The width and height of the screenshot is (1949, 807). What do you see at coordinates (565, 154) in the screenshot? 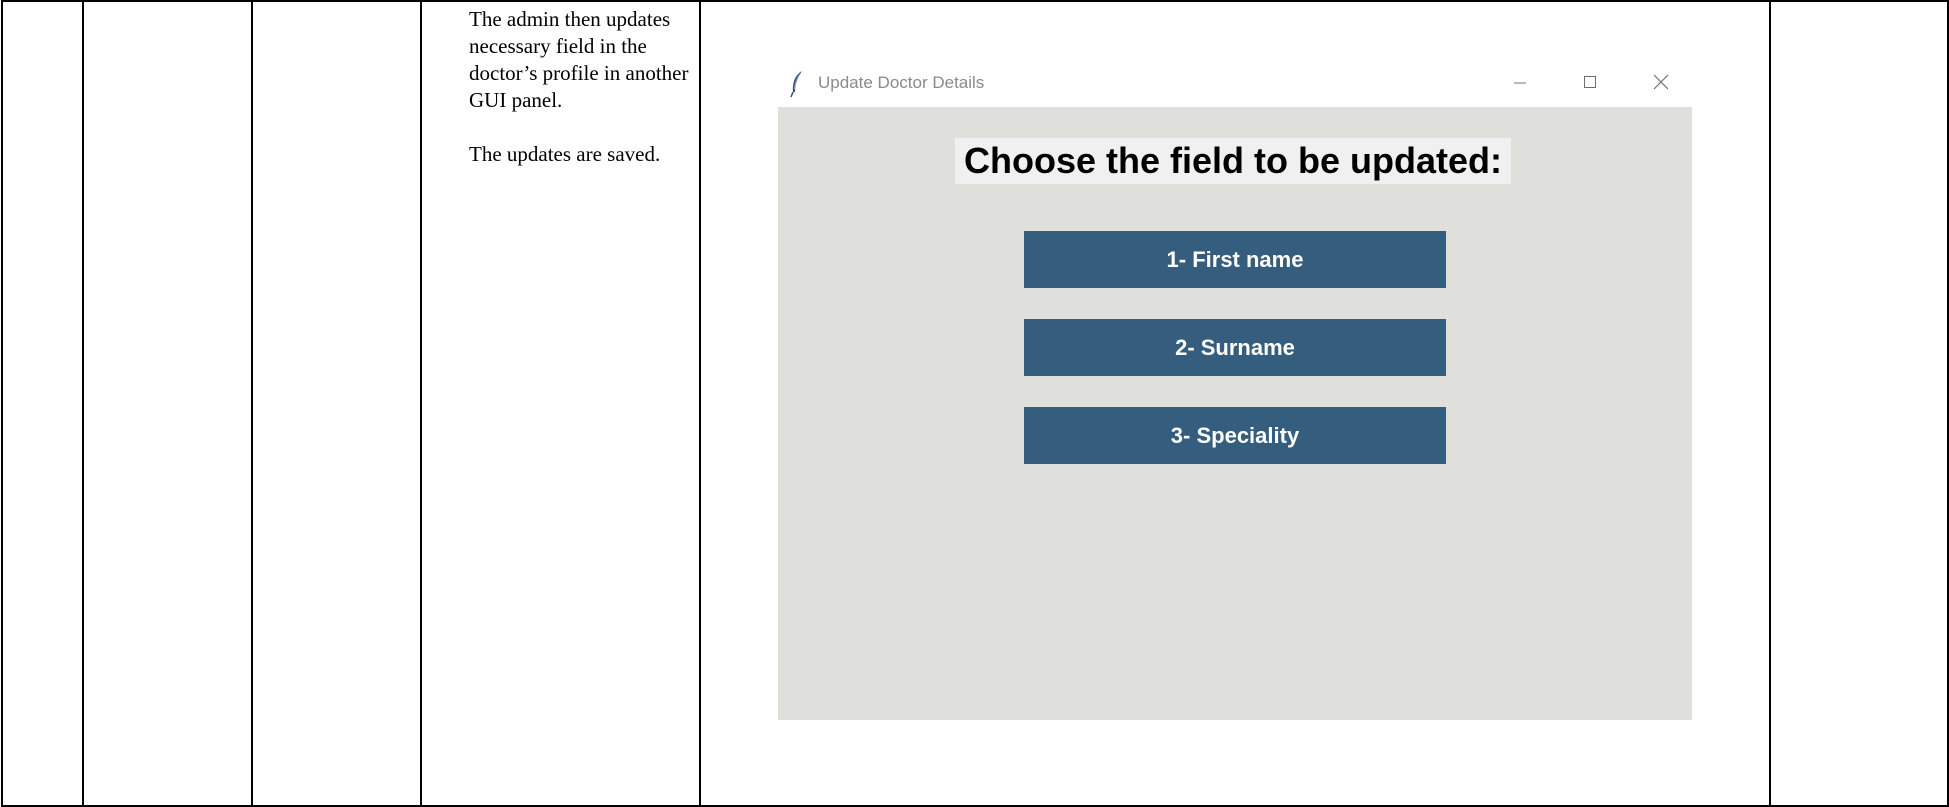
I see `description-paragraph: The updates are saved.` at bounding box center [565, 154].